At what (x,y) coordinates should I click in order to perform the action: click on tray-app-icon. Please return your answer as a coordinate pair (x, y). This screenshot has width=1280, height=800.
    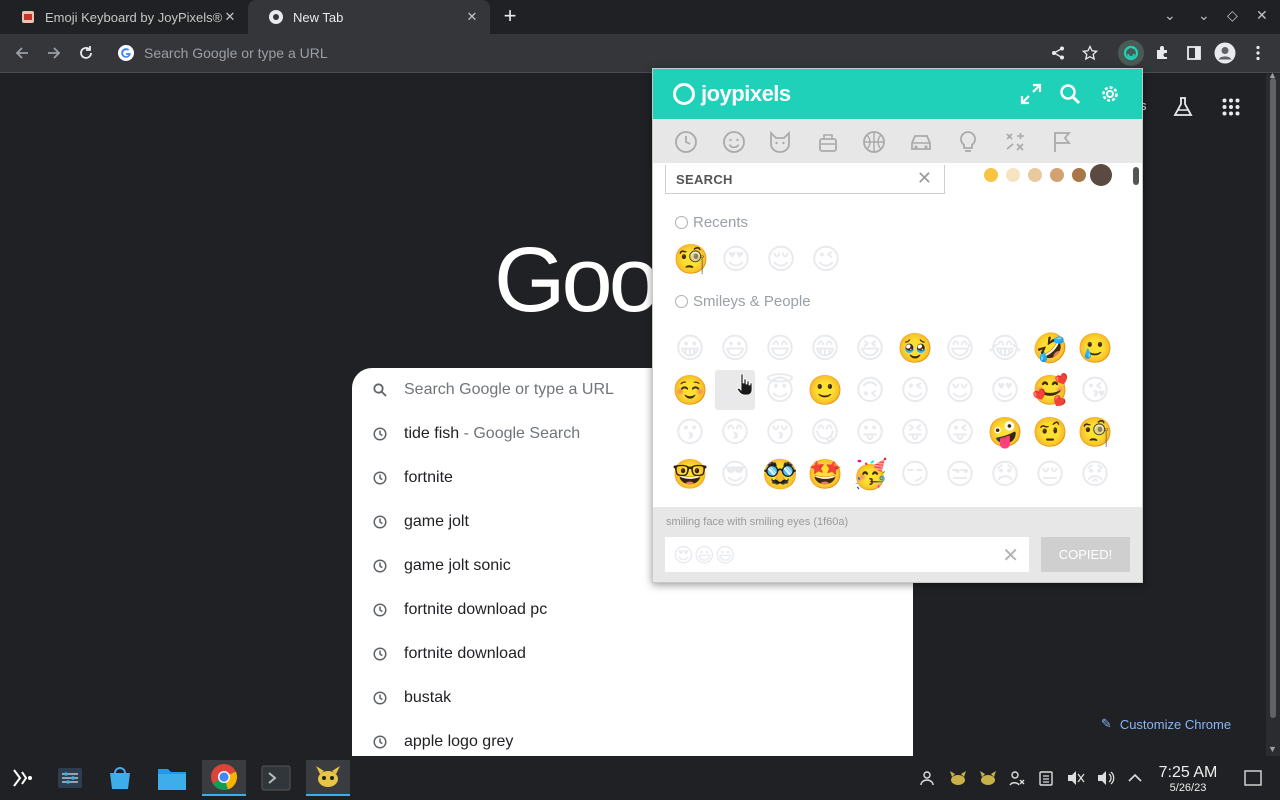
    Looking at the image, I should click on (958, 778).